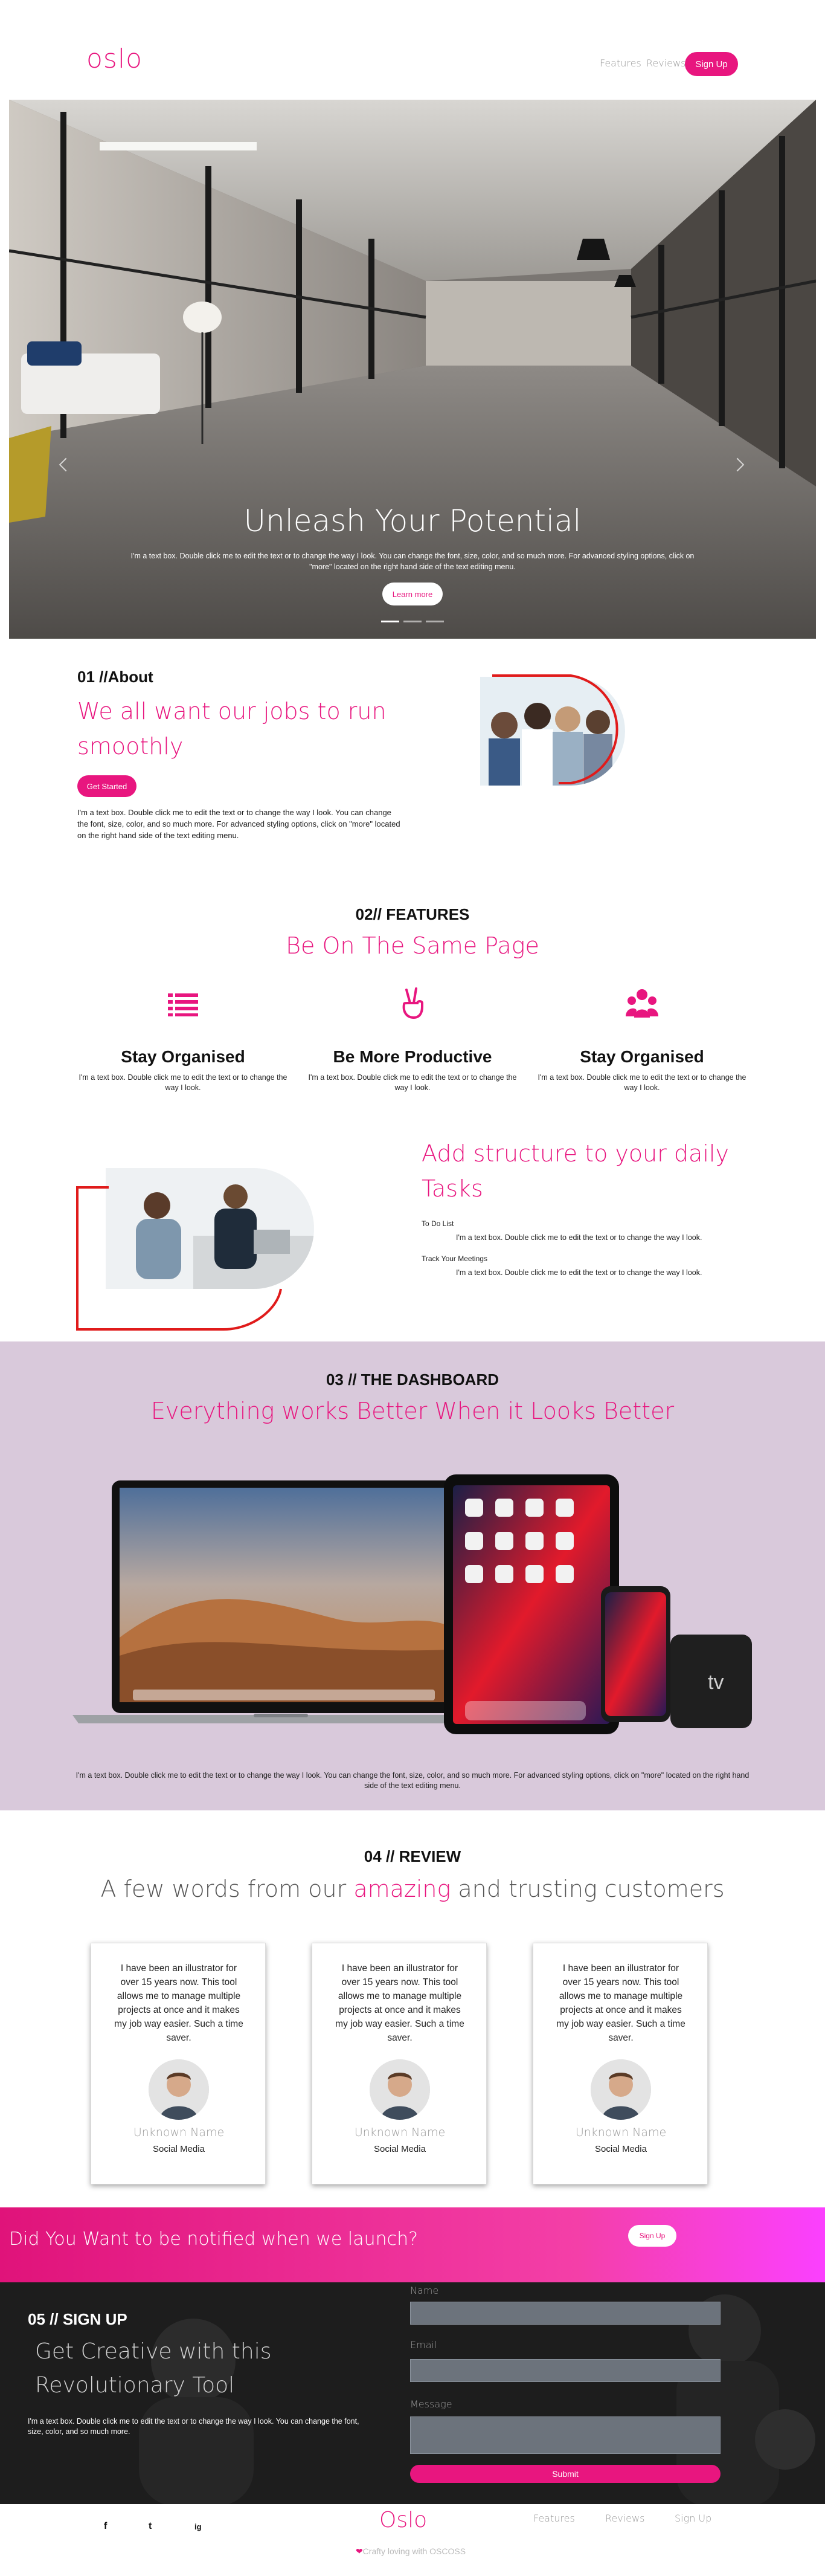 Image resolution: width=825 pixels, height=2576 pixels. Describe the element at coordinates (624, 2518) in the screenshot. I see `footer-link-reviews: Reviews` at that location.